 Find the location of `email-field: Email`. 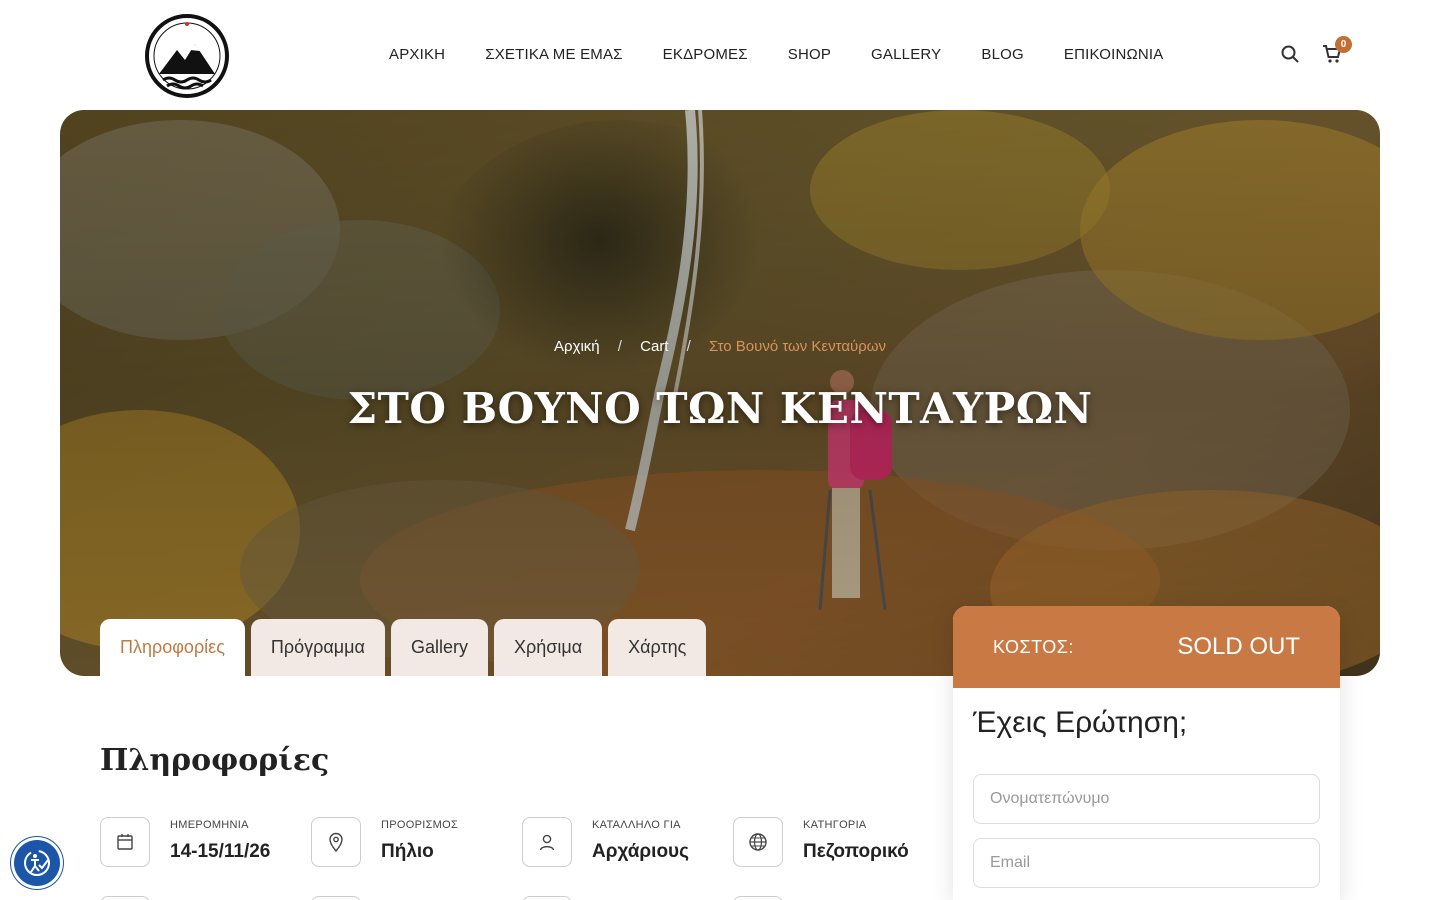

email-field: Email is located at coordinates (1146, 863).